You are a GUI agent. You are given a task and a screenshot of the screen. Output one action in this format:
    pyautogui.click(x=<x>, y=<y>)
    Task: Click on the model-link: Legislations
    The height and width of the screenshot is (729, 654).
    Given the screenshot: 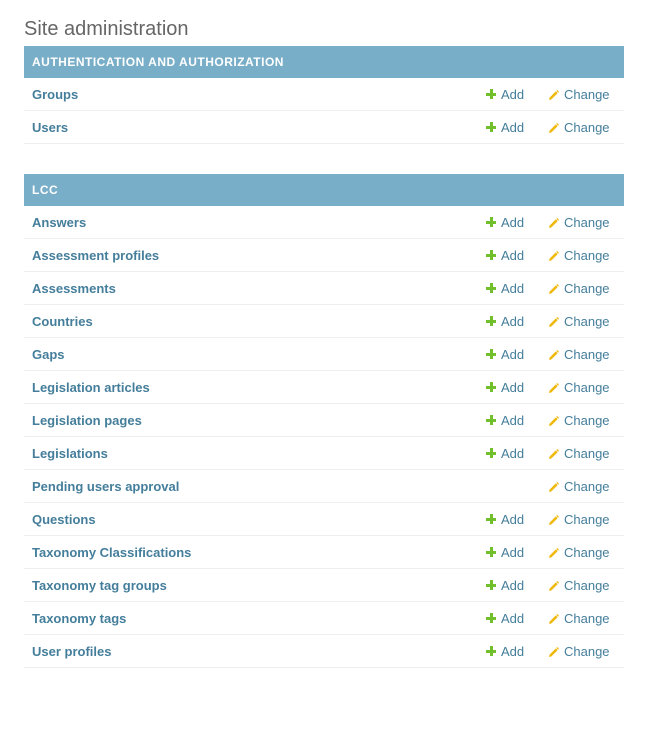 What is the action you would take?
    pyautogui.click(x=255, y=453)
    